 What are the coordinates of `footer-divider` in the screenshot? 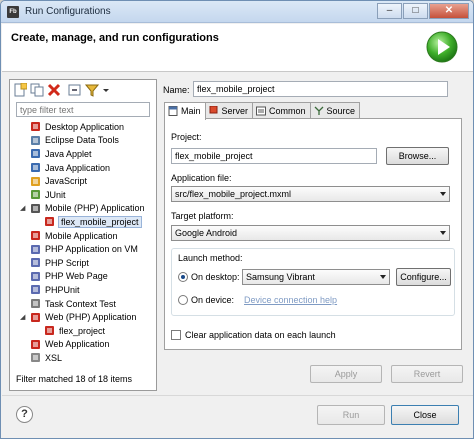 It's located at (237, 395).